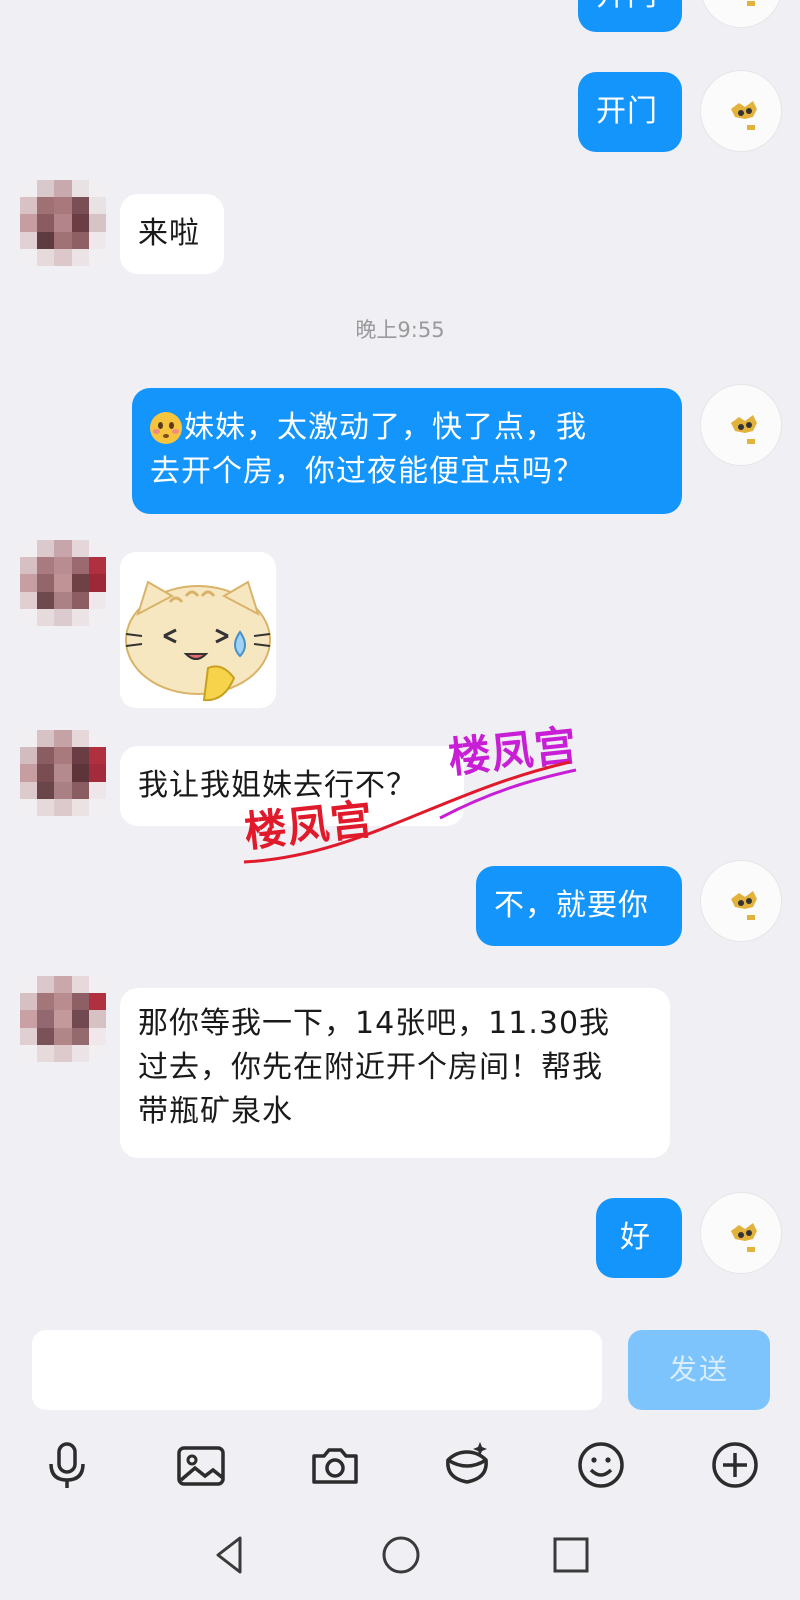 The height and width of the screenshot is (1600, 800). I want to click on home-icon, so click(401, 1555).